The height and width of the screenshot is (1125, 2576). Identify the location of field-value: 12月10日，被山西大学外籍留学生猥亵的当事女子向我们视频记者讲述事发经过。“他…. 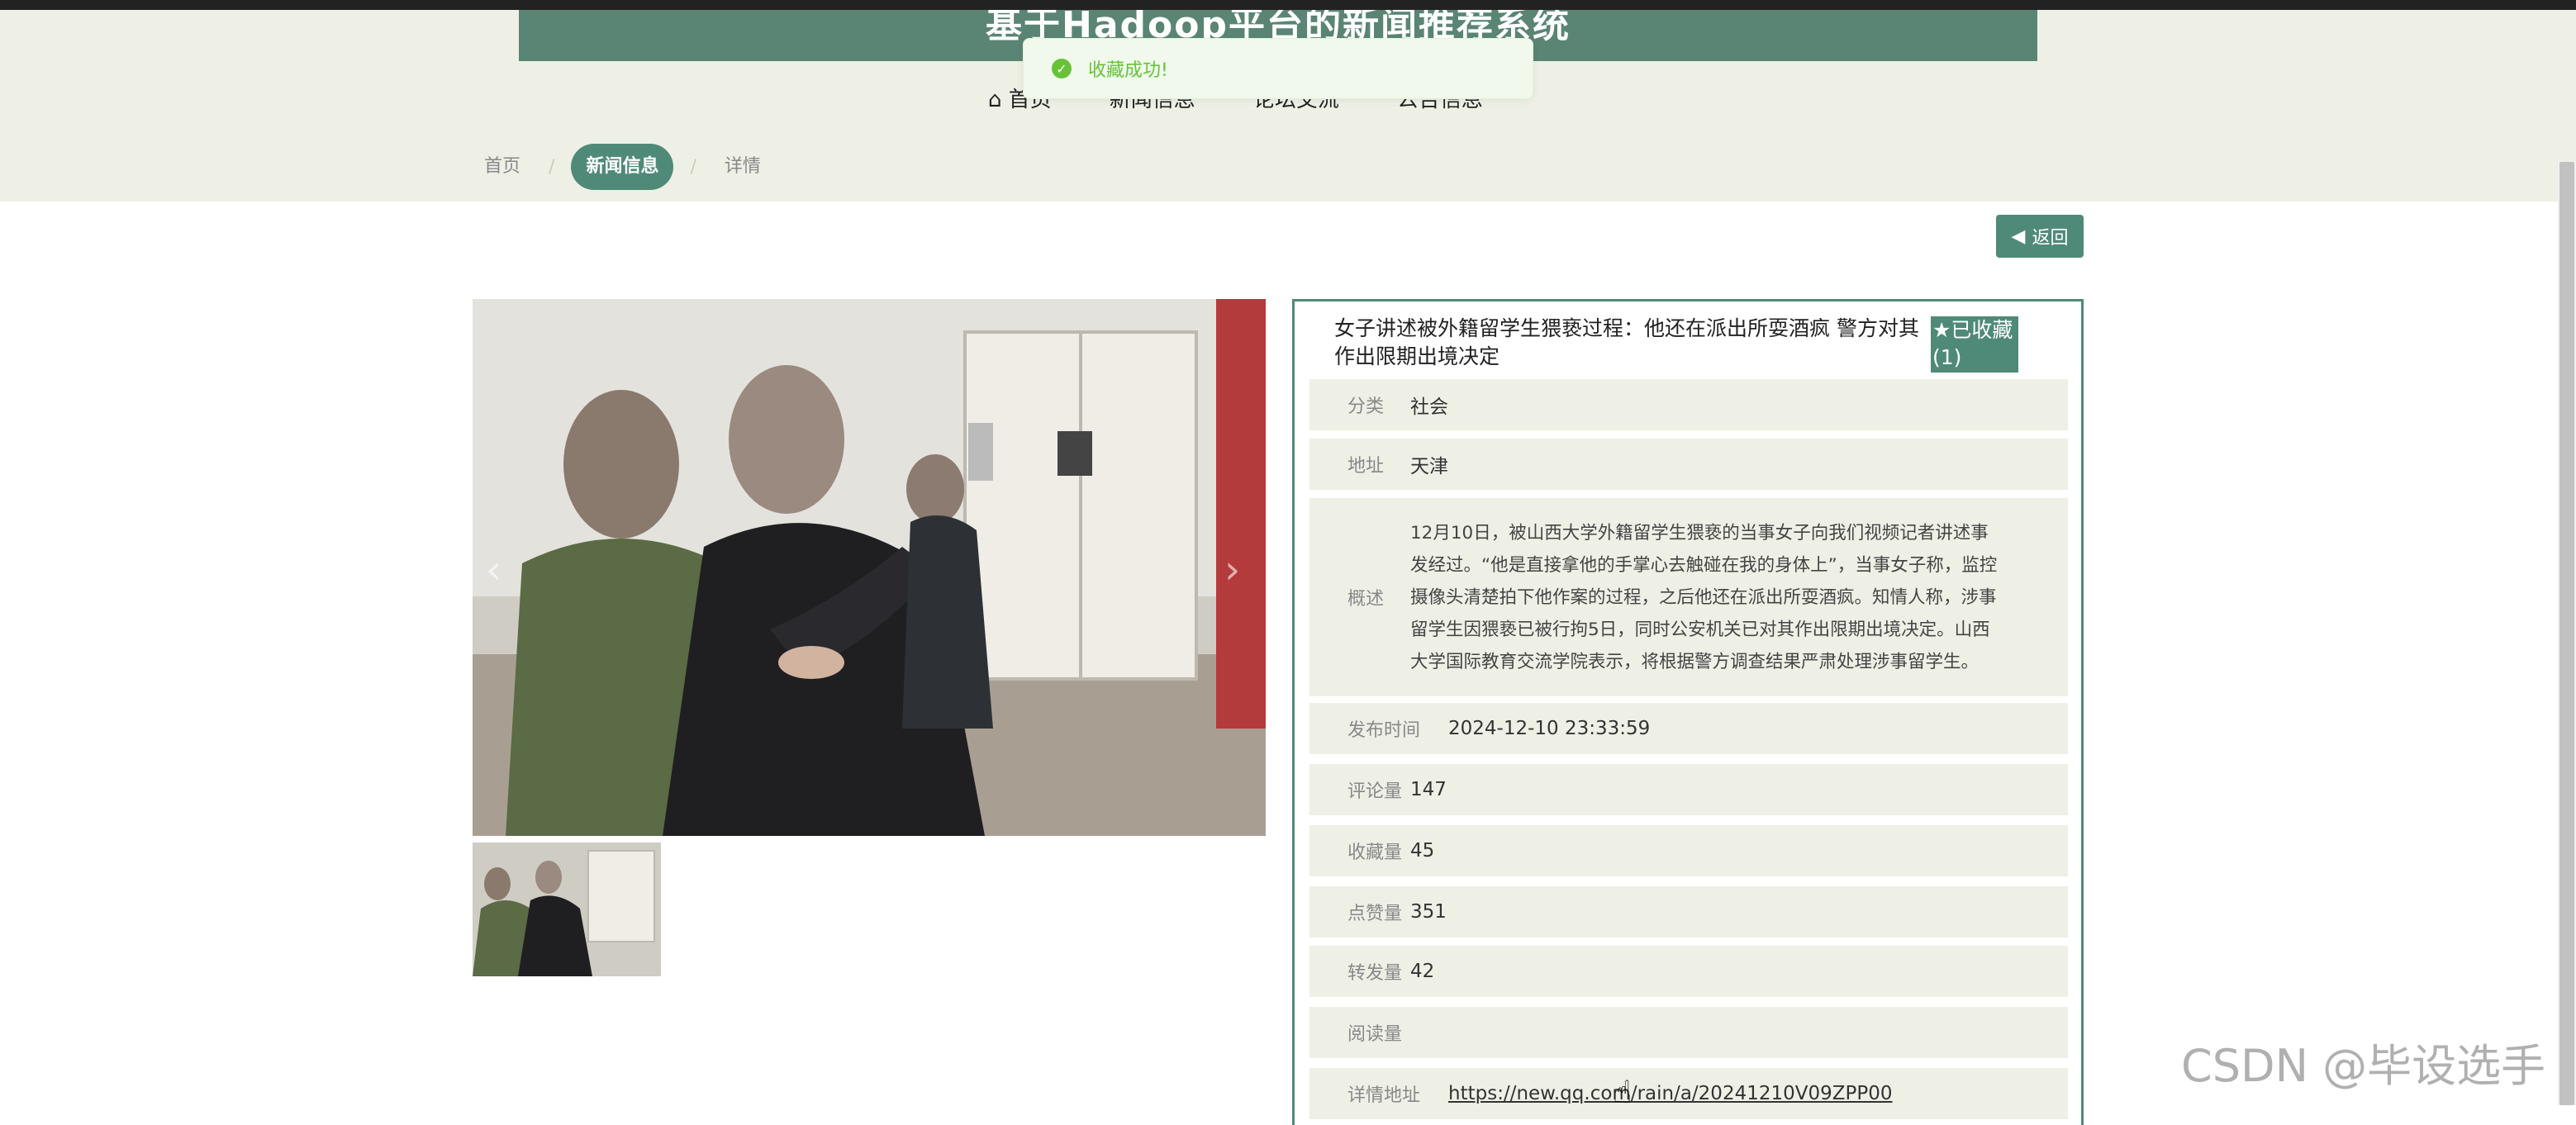
(1704, 597).